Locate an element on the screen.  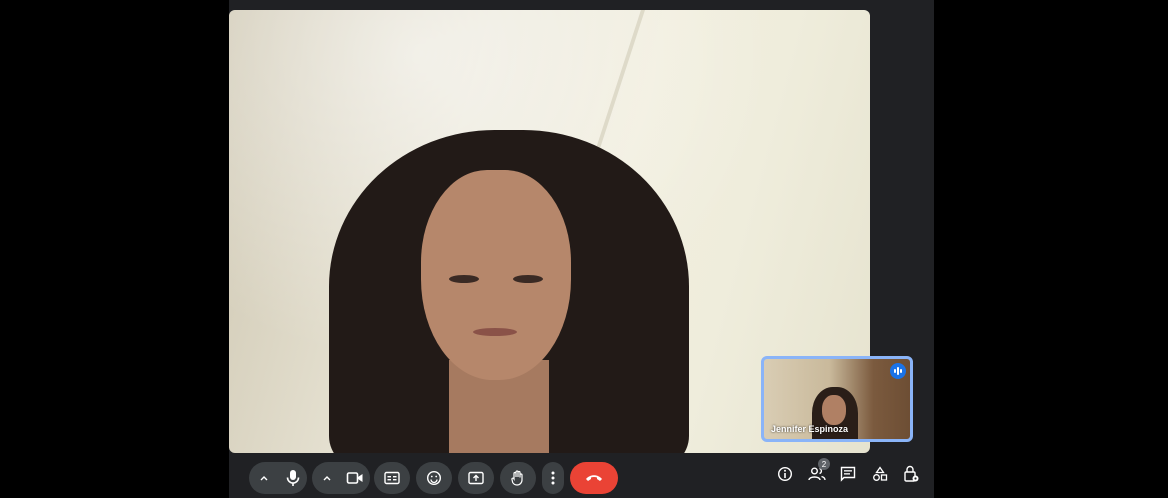
chat-button is located at coordinates (848, 474).